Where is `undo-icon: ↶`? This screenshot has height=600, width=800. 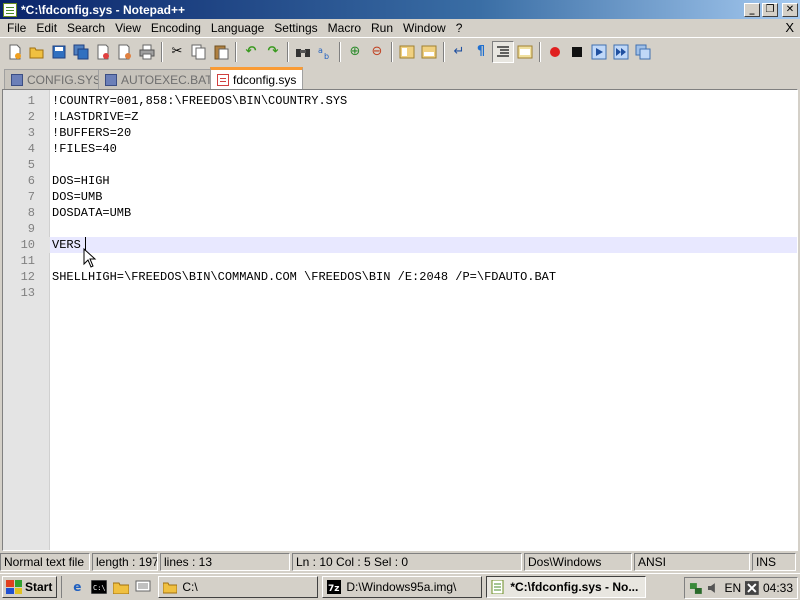
undo-icon: ↶ is located at coordinates (251, 52).